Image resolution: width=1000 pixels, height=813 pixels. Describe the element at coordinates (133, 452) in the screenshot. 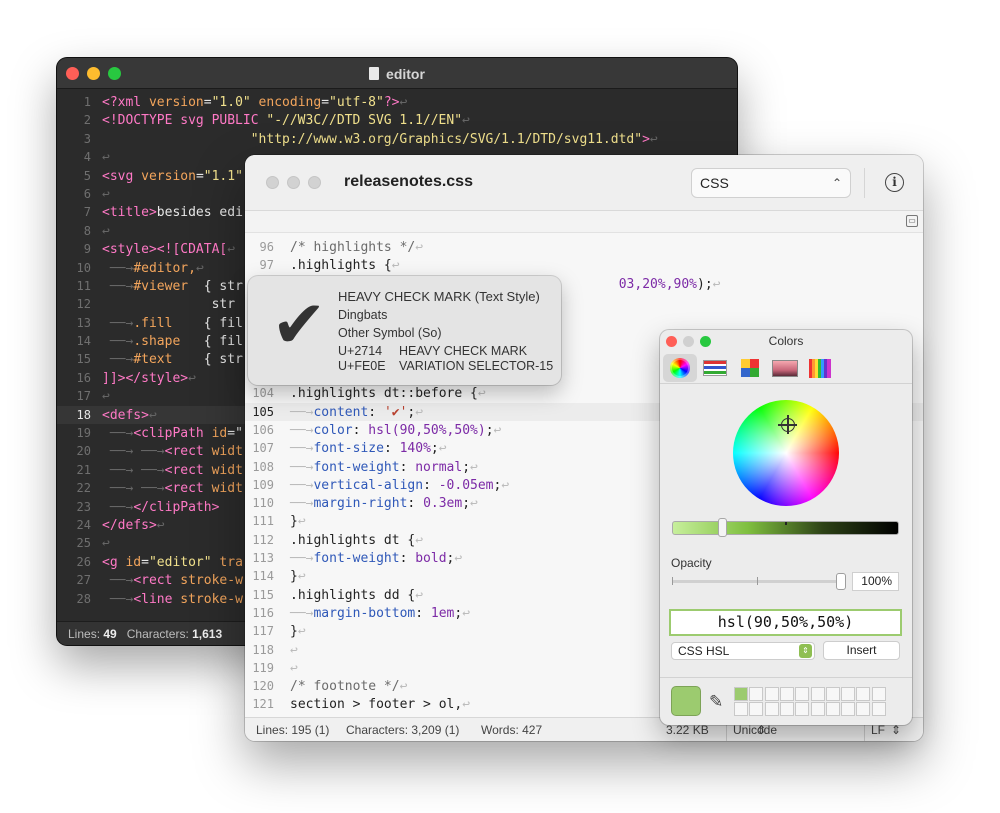

I see `code-token: ──→ ──→` at that location.